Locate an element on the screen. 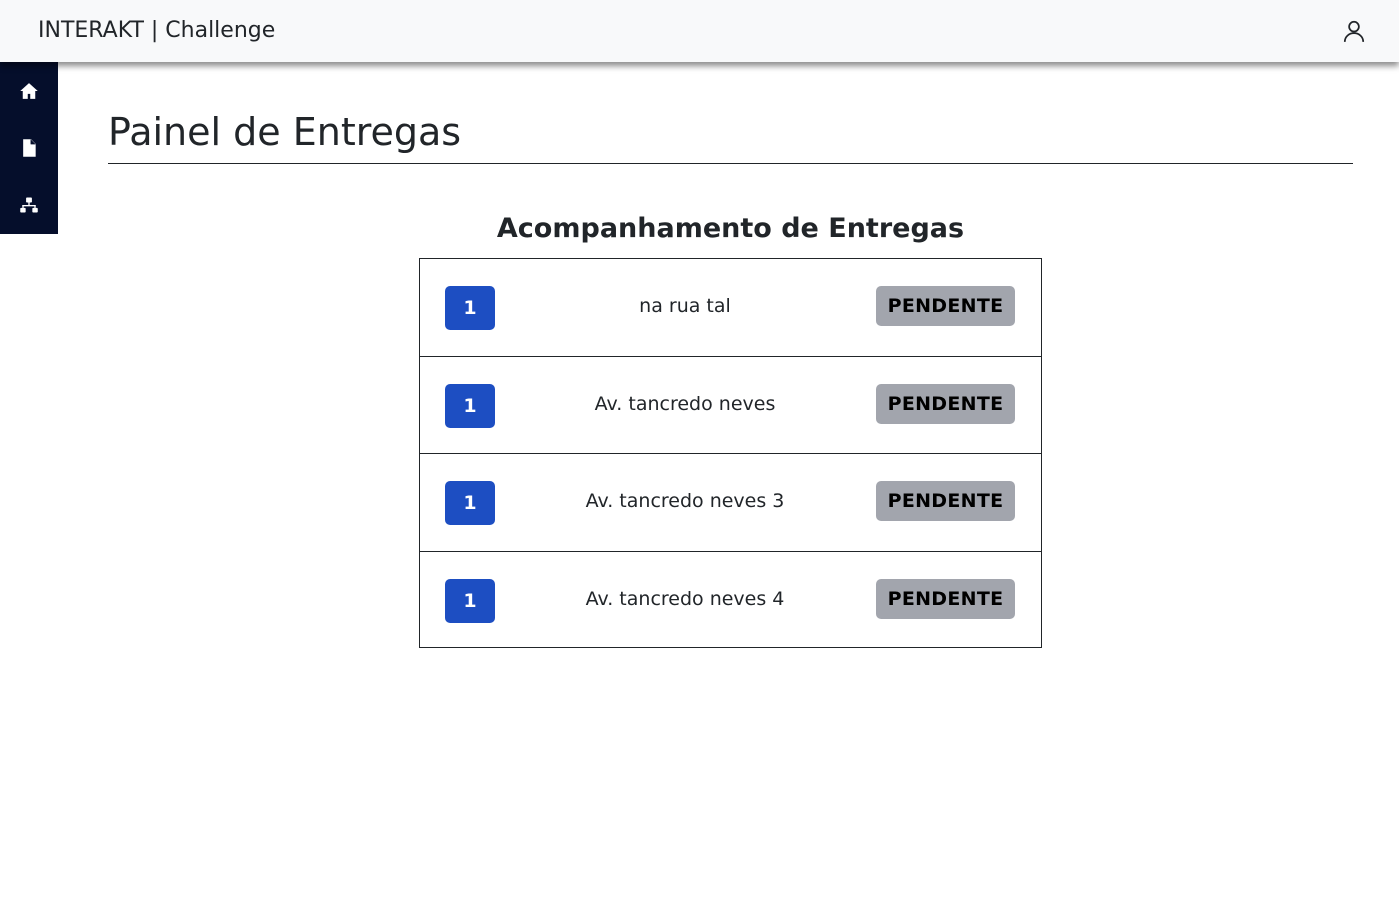 The width and height of the screenshot is (1399, 901). home-icon is located at coordinates (29, 90).